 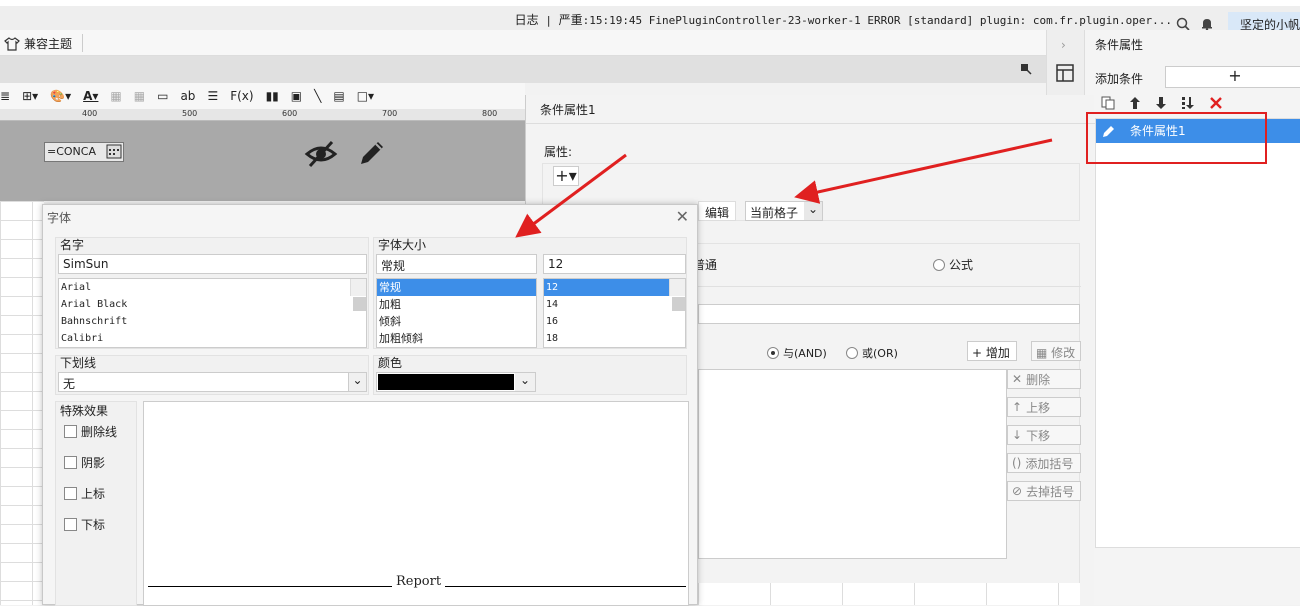 What do you see at coordinates (1207, 24) in the screenshot?
I see `bell-icon` at bounding box center [1207, 24].